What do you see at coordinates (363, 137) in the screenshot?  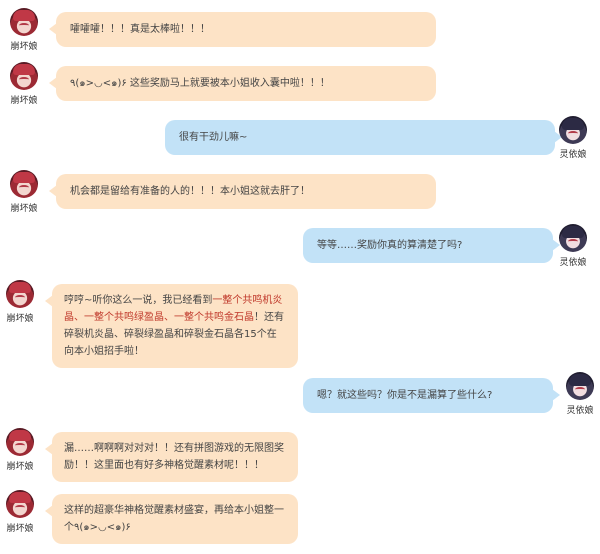 I see `message-bubble: 很有干劲儿嘛~` at bounding box center [363, 137].